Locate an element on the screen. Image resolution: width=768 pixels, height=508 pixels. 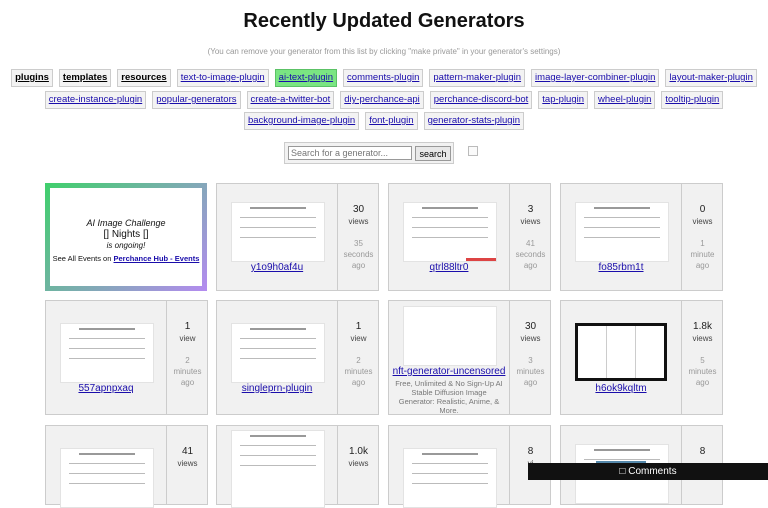
updated-ago-part: 5 is located at coordinates (702, 360).